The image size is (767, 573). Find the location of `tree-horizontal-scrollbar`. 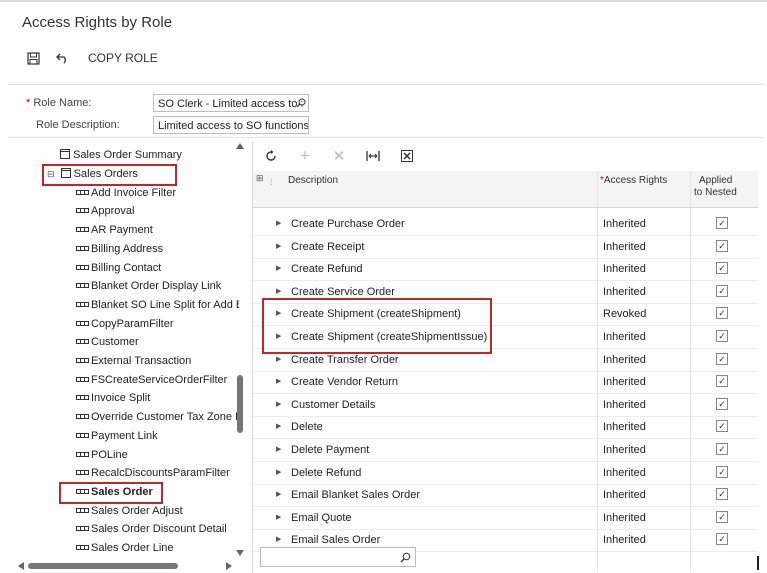

tree-horizontal-scrollbar is located at coordinates (125, 566).